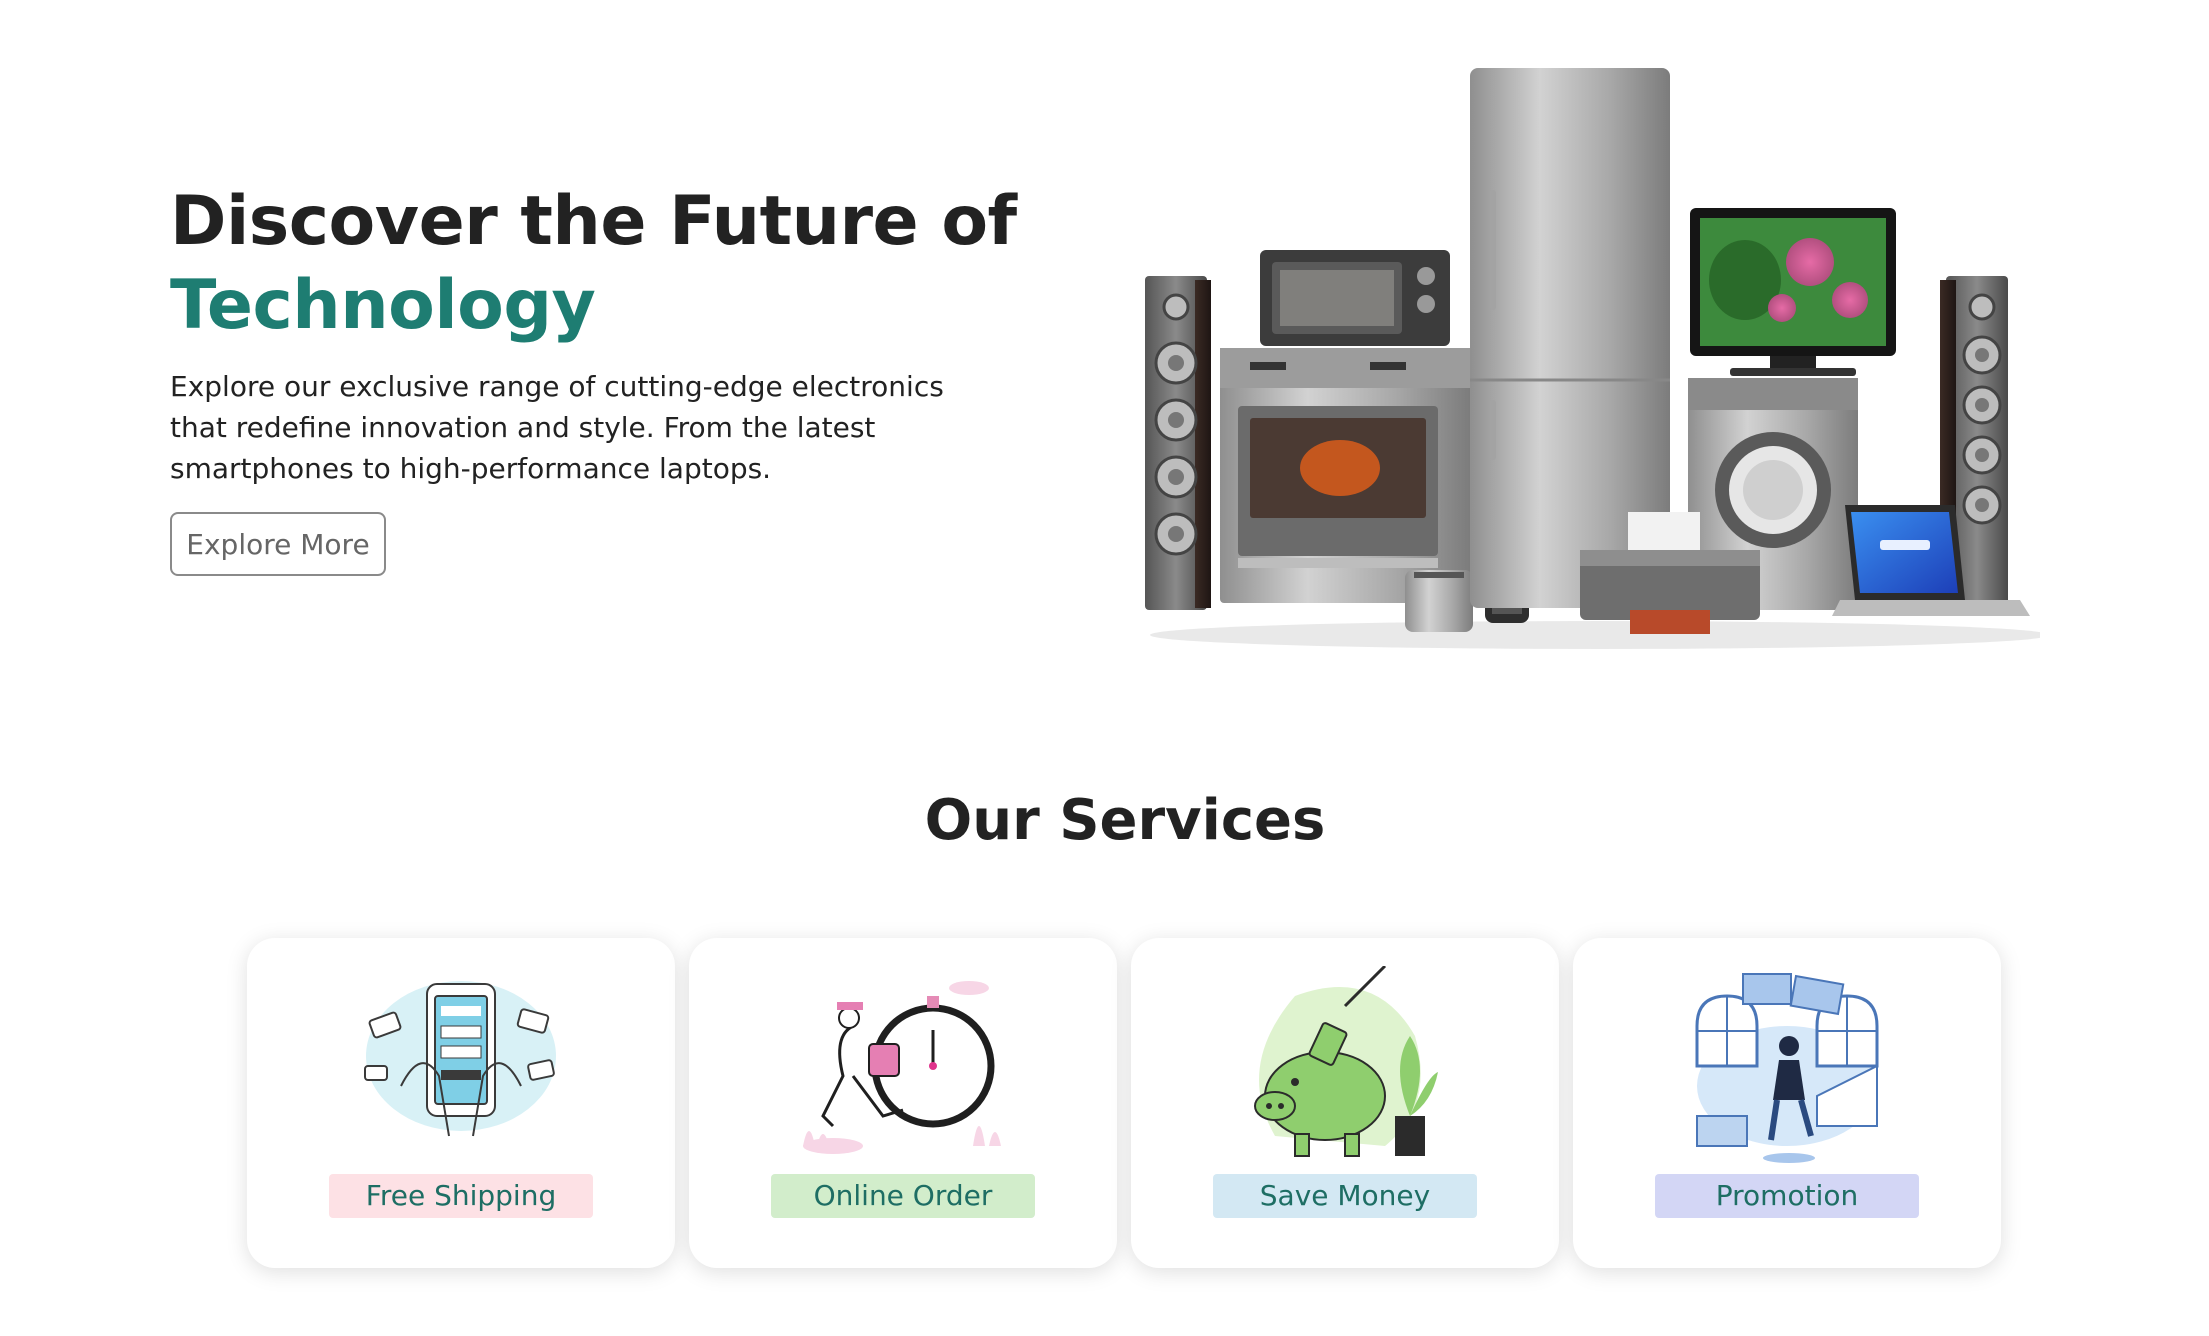 Image resolution: width=2209 pixels, height=1336 pixels. I want to click on service-label-free-shipping: Free Shipping, so click(461, 1196).